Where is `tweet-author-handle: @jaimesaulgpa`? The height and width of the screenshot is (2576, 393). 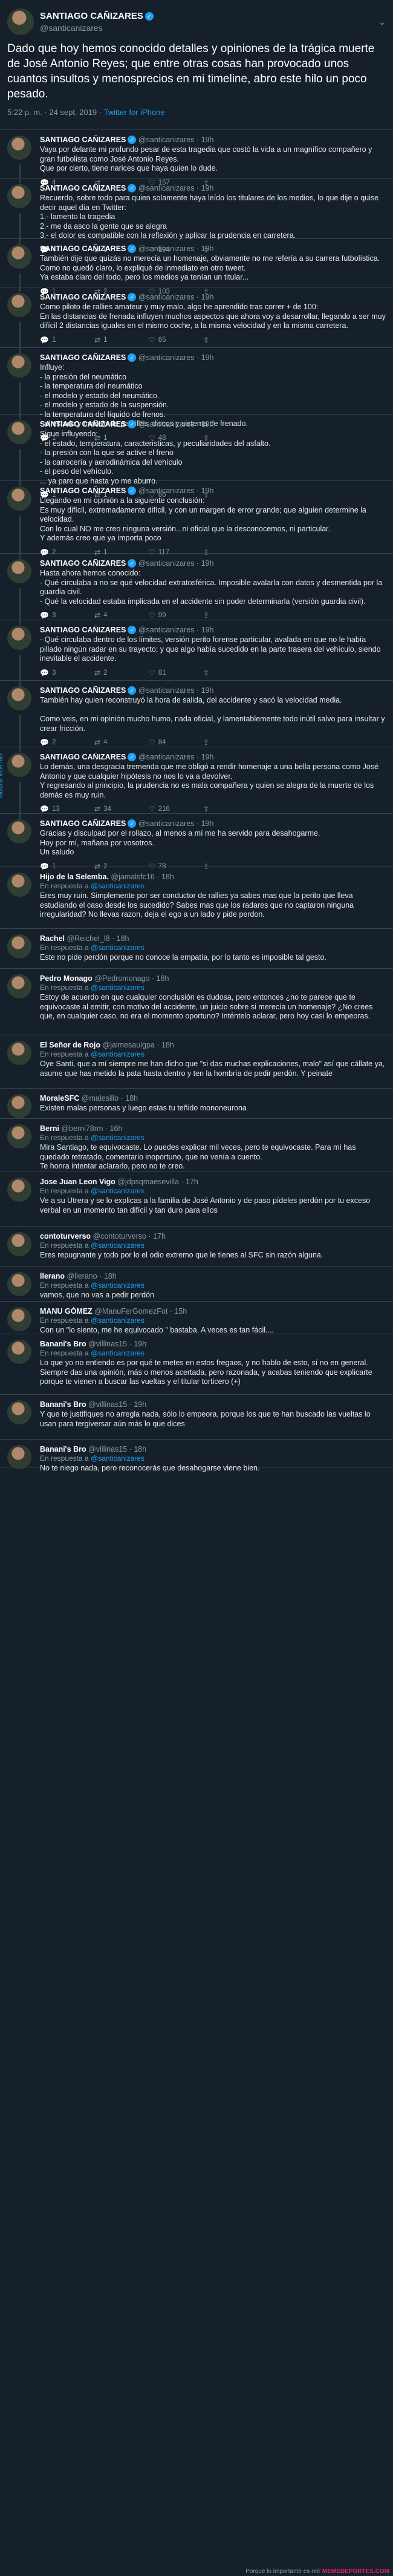
tweet-author-handle: @jaimesaulgpa is located at coordinates (129, 1045).